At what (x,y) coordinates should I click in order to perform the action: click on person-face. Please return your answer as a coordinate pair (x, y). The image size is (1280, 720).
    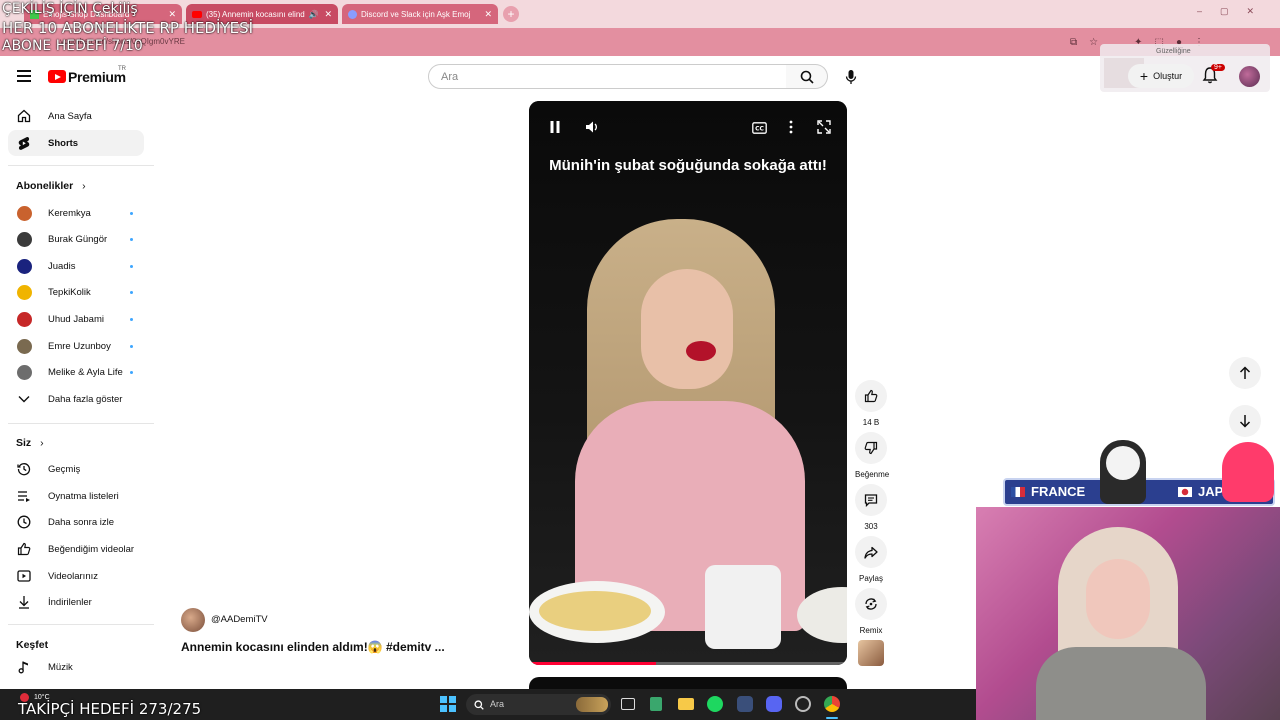
    Looking at the image, I should click on (687, 329).